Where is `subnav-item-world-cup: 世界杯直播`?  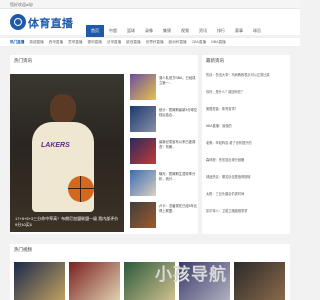
subnav-item-world-cup: 世界杯直播 is located at coordinates (155, 42).